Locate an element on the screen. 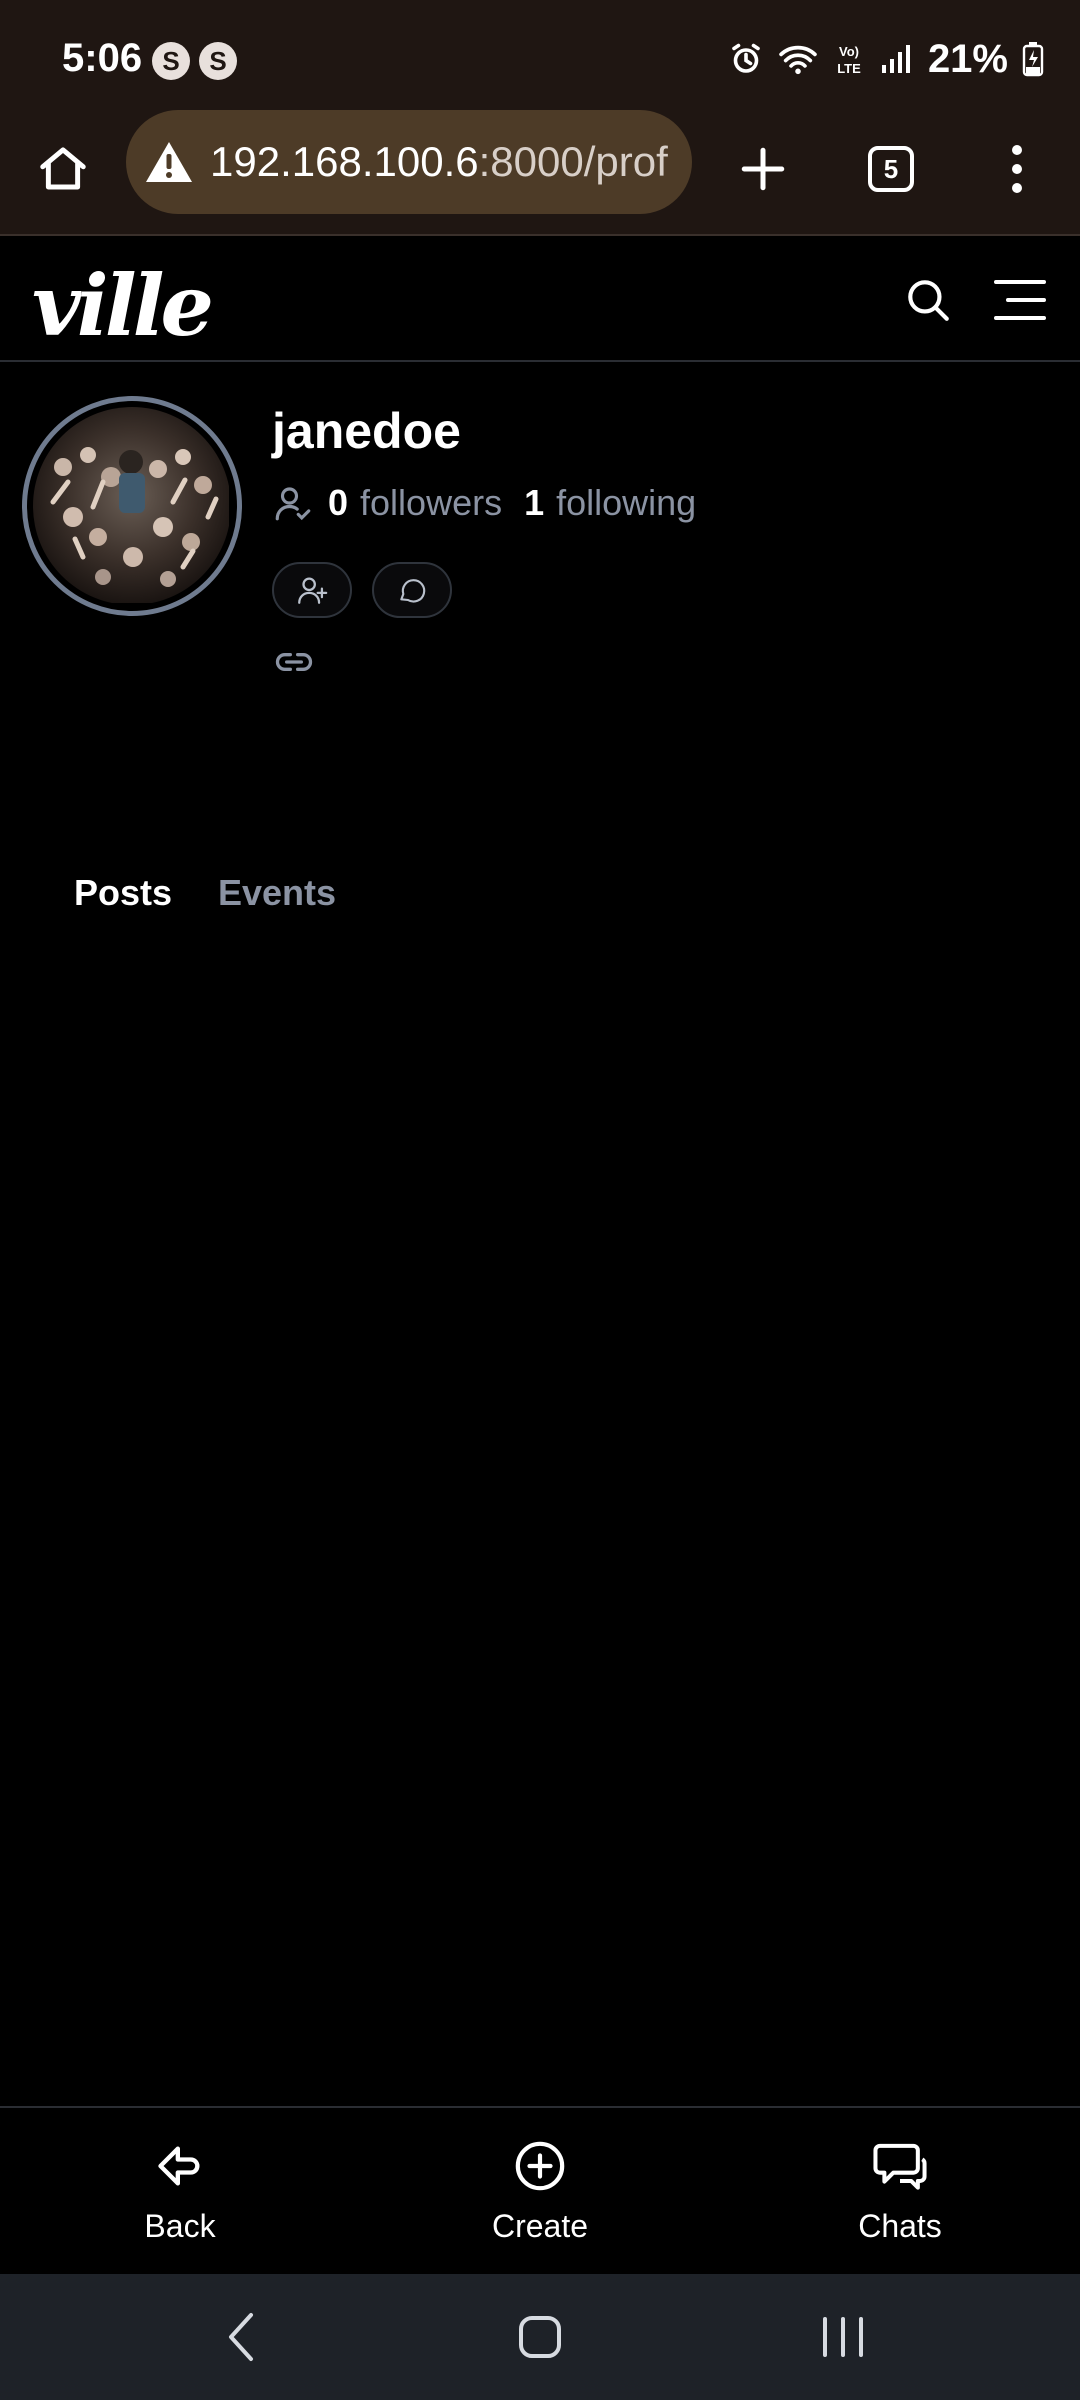  status-bar: 5:06 S S Vo) LTE 21% is located at coordinates (540, 56).